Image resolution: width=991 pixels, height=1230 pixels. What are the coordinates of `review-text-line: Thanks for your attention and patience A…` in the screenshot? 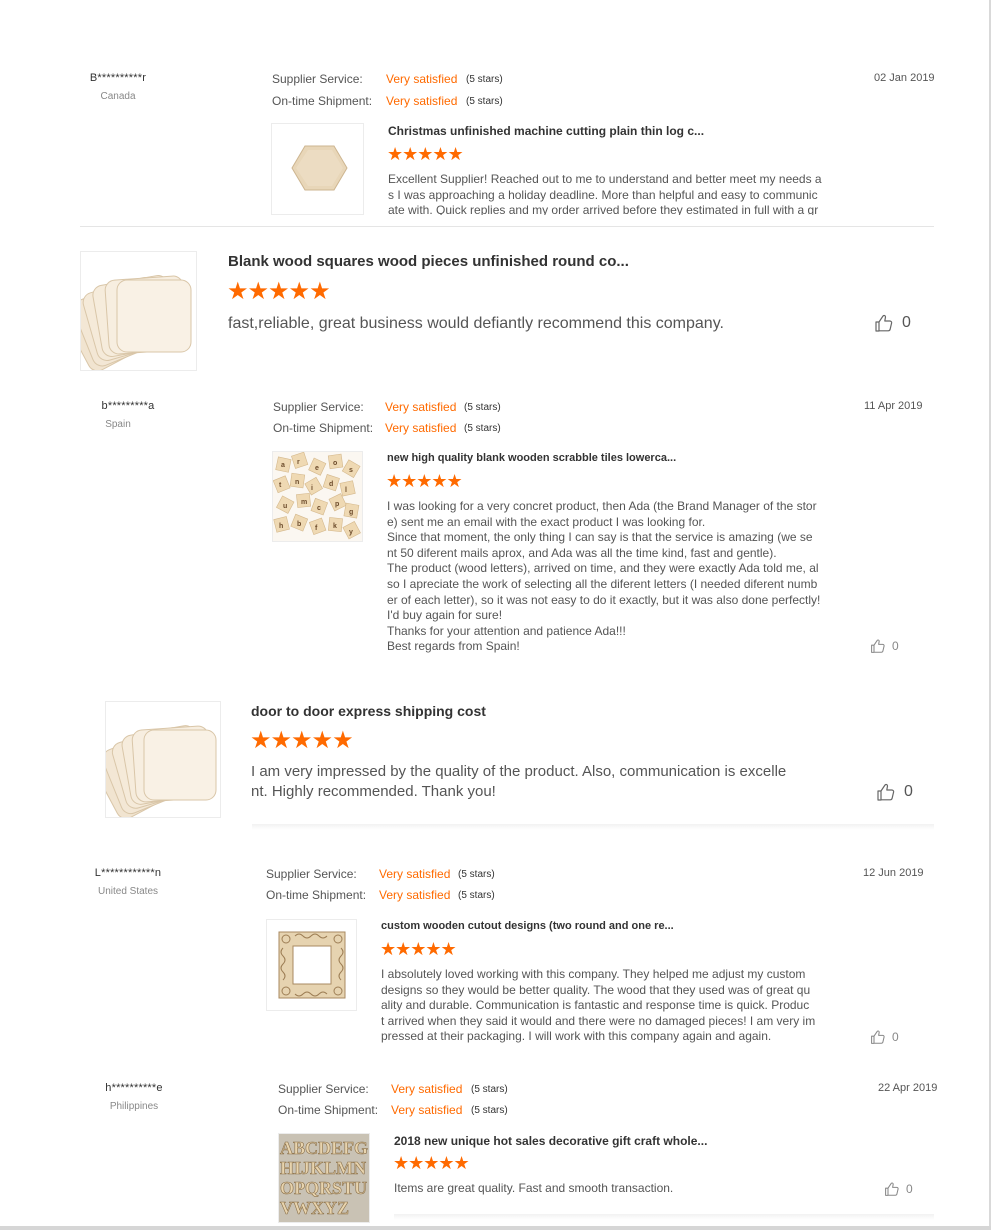 It's located at (506, 630).